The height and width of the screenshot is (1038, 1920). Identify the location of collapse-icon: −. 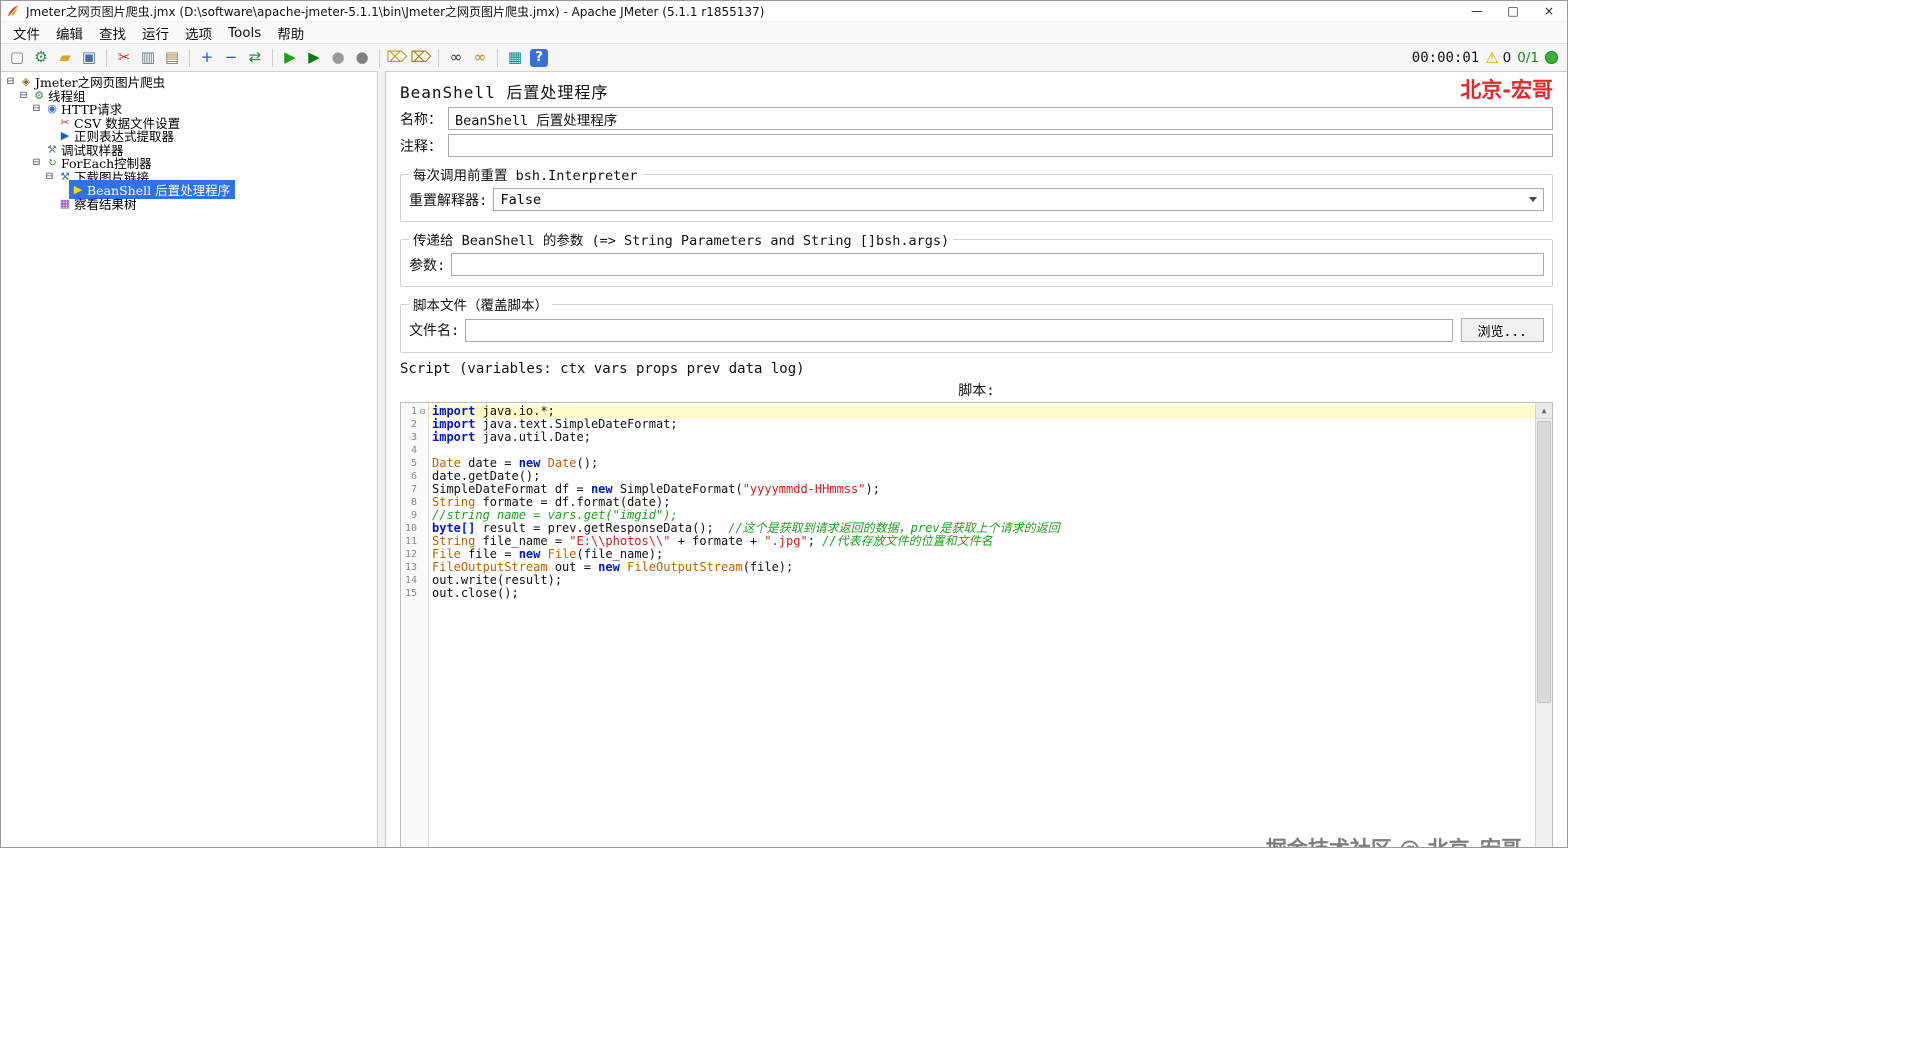
(231, 58).